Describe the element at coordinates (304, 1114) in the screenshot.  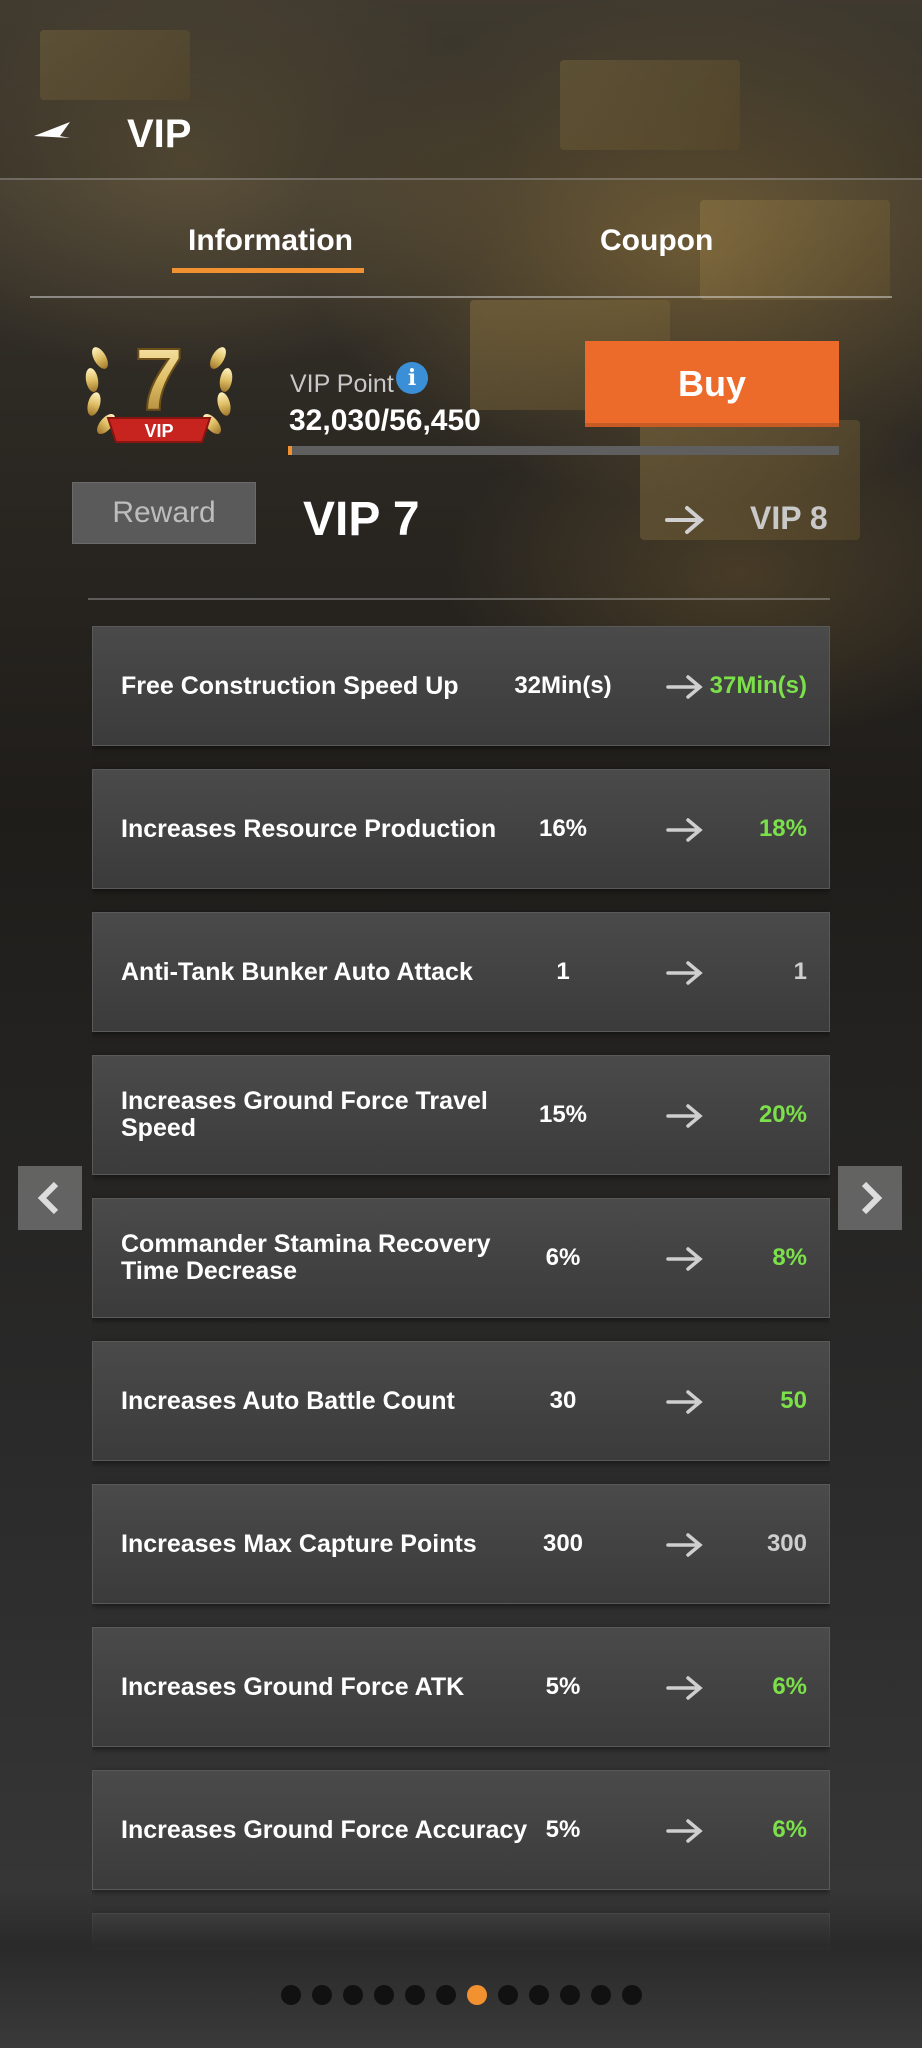
I see `benefit-label: Increases Ground Force Travel Speed` at that location.